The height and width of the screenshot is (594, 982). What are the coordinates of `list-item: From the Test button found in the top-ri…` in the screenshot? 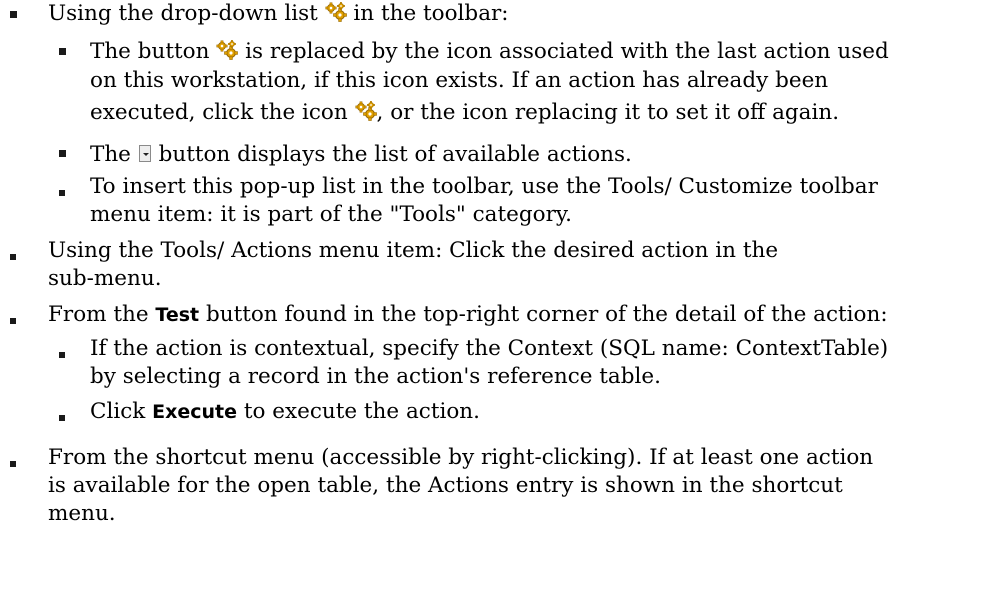 It's located at (468, 315).